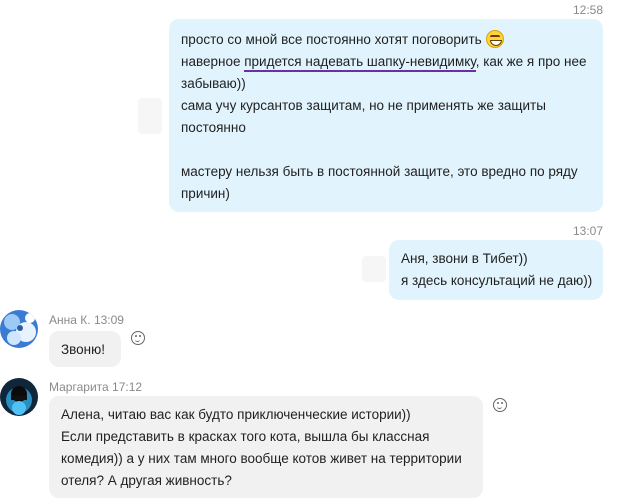 This screenshot has height=501, width=617. I want to click on message-text: наверное, so click(213, 61).